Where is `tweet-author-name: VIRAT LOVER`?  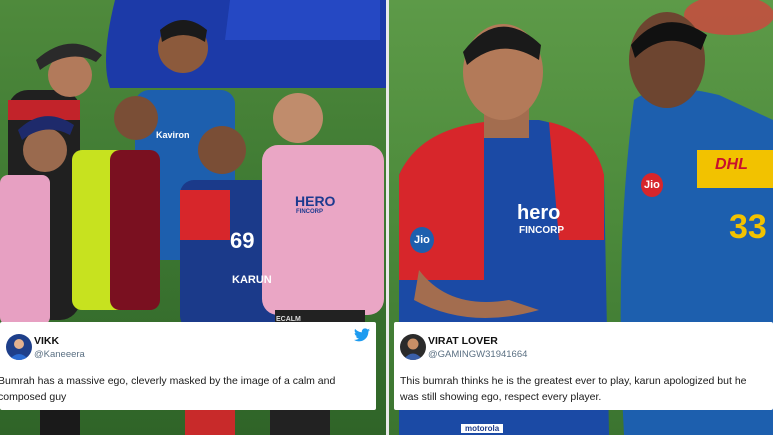
tweet-author-name: VIRAT LOVER is located at coordinates (463, 341).